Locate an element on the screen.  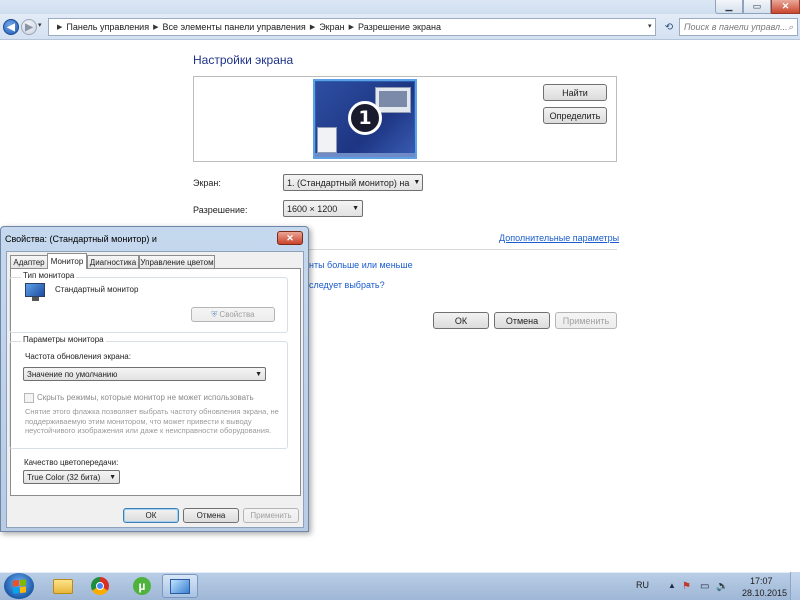
shield-icon: ⛨ is located at coordinates (214, 314).